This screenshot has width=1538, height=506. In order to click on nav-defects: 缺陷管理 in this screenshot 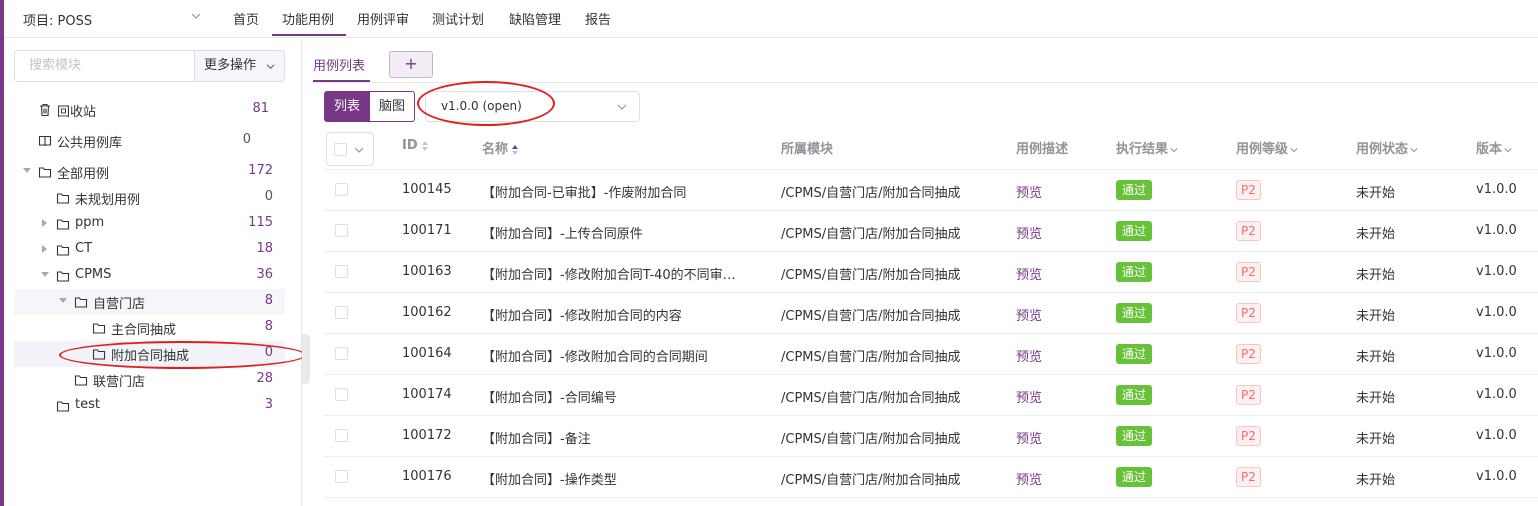, I will do `click(535, 18)`.